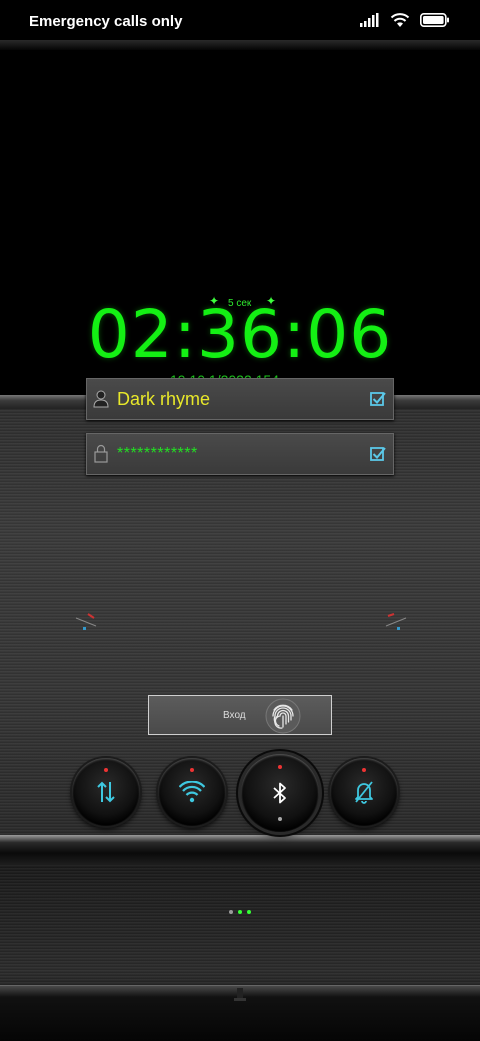 The width and height of the screenshot is (480, 1041). I want to click on wifi-toggle, so click(192, 792).